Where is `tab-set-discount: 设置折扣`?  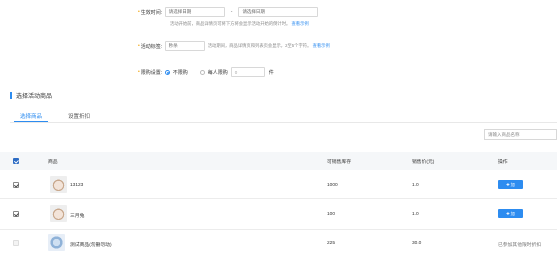 tab-set-discount: 设置折扣 is located at coordinates (79, 116).